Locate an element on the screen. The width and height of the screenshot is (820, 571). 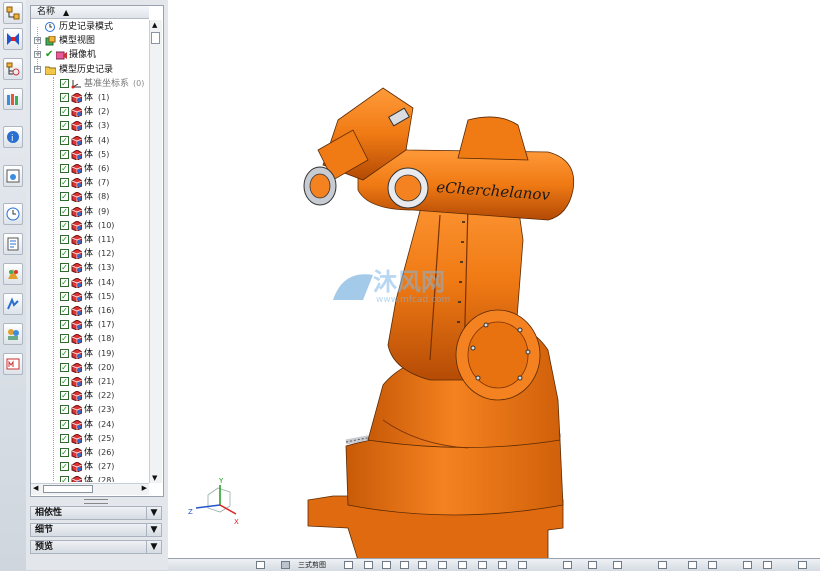
panel-splitter is located at coordinates (96, 501).